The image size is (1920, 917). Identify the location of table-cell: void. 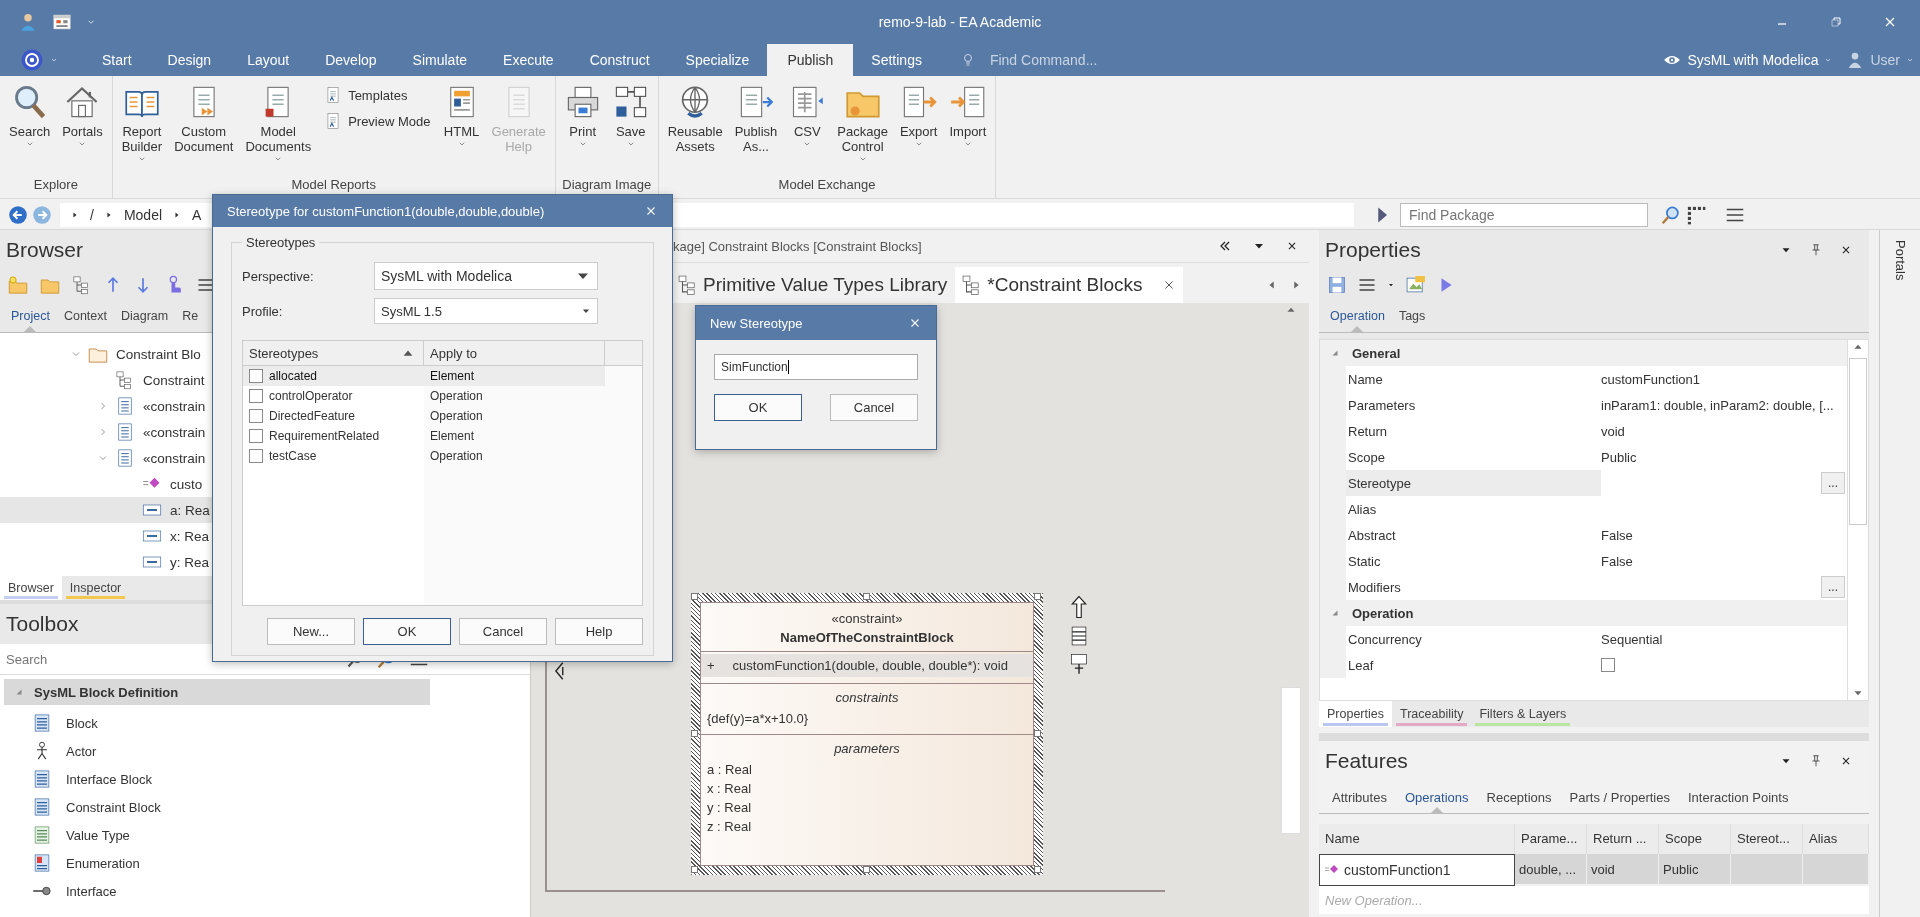
(1623, 869).